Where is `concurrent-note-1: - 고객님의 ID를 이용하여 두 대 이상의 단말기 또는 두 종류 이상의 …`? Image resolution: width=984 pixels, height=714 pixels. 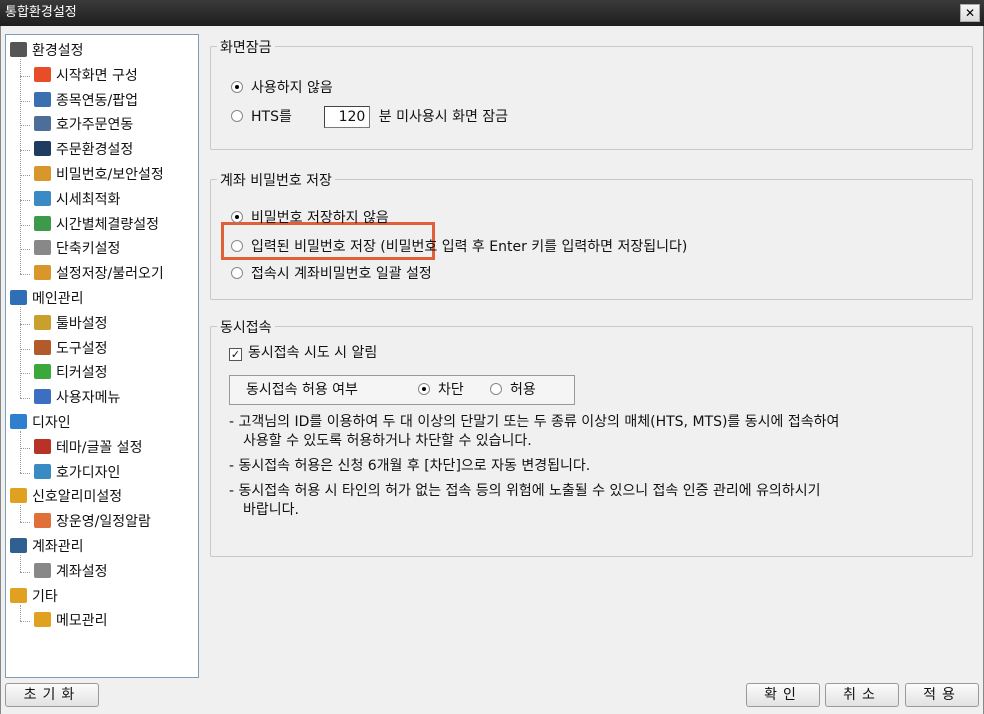 concurrent-note-1: - 고객님의 ID를 이용하여 두 대 이상의 단말기 또는 두 종류 이상의 … is located at coordinates (534, 422).